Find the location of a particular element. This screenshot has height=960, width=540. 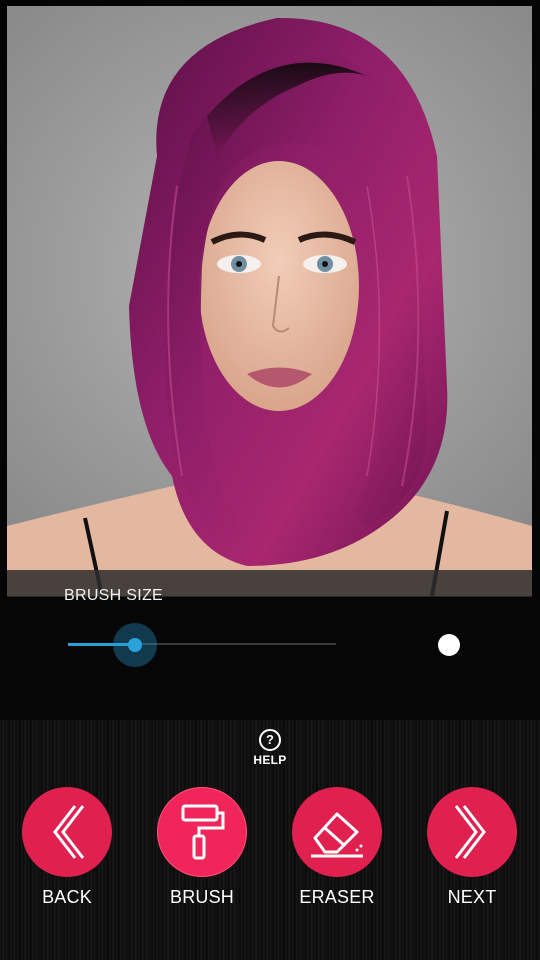

brush-size-slider-thumb is located at coordinates (135, 645).